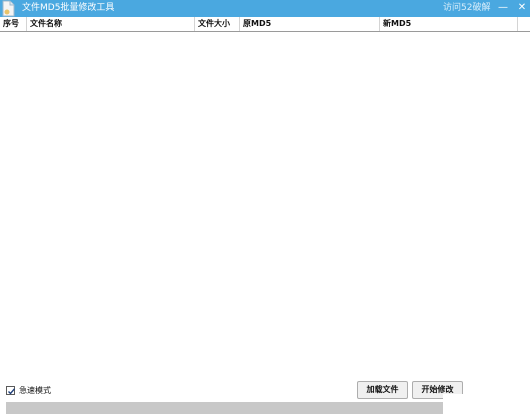 The image size is (530, 418). I want to click on column-header-filler, so click(524, 24).